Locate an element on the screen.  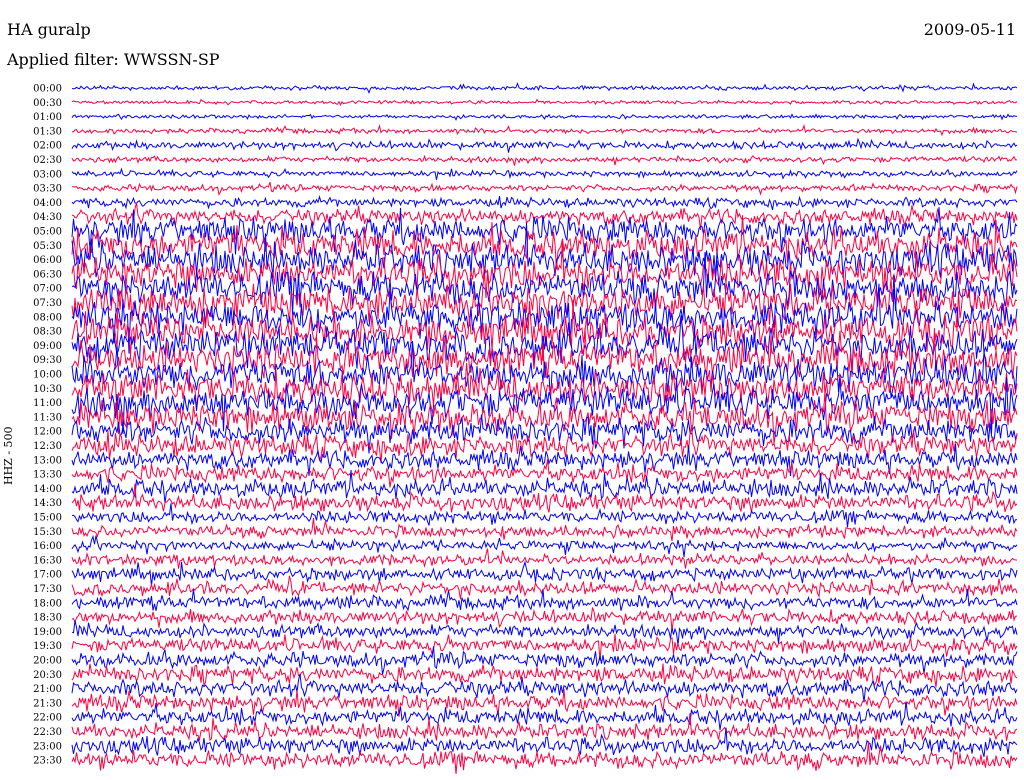
row-label: 15:00 is located at coordinates (47, 518).